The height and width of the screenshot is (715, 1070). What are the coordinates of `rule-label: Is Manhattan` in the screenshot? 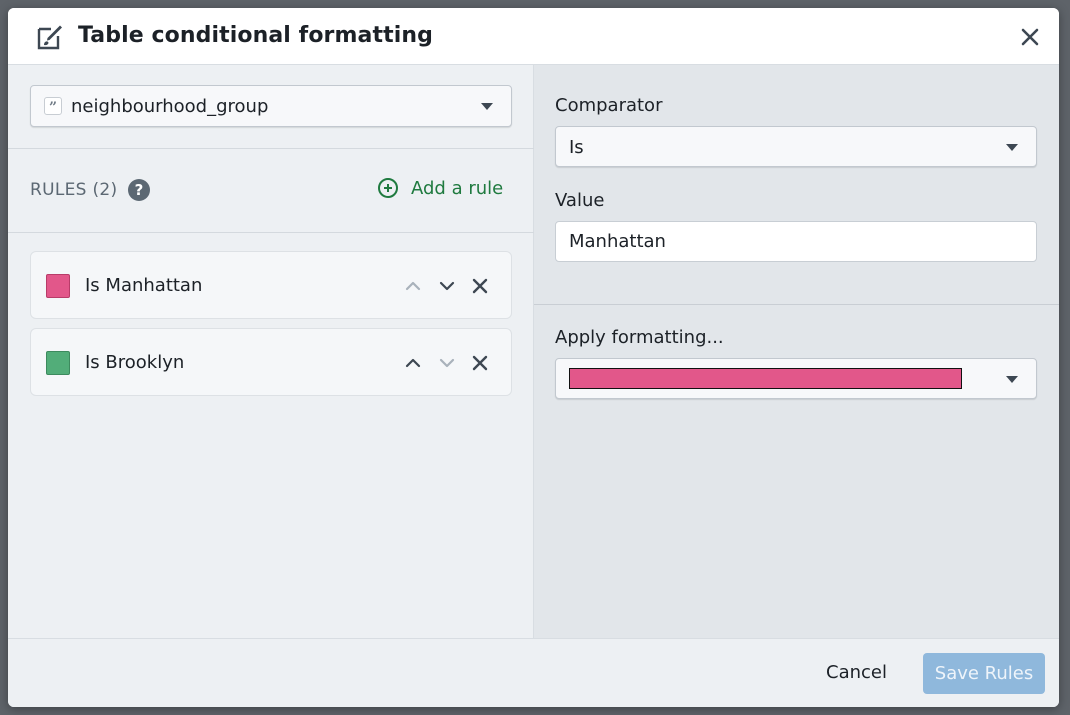 It's located at (144, 285).